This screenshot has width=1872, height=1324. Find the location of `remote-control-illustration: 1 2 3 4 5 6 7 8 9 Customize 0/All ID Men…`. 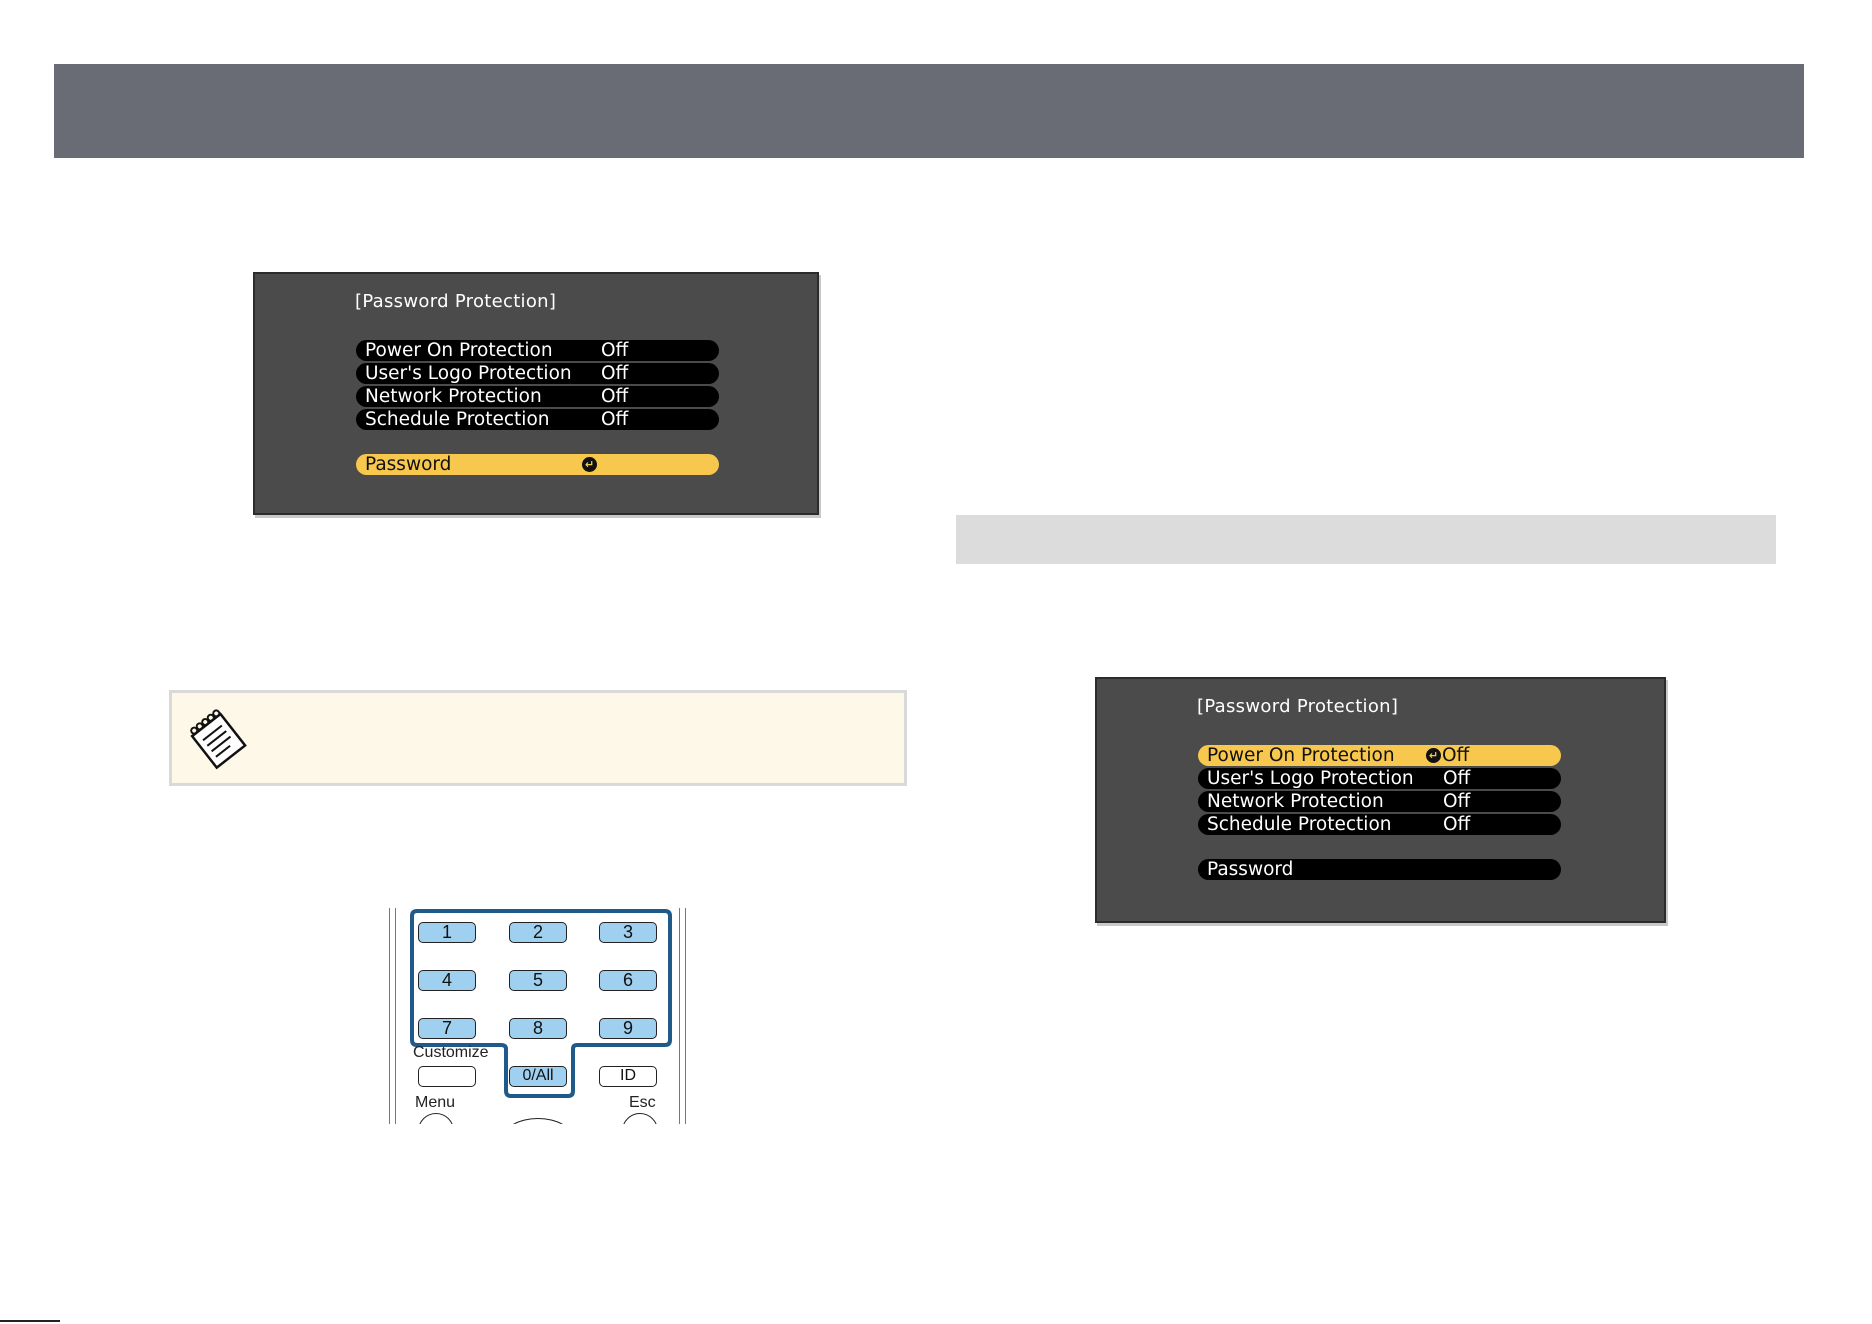

remote-control-illustration: 1 2 3 4 5 6 7 8 9 Customize 0/All ID Men… is located at coordinates (537, 1016).